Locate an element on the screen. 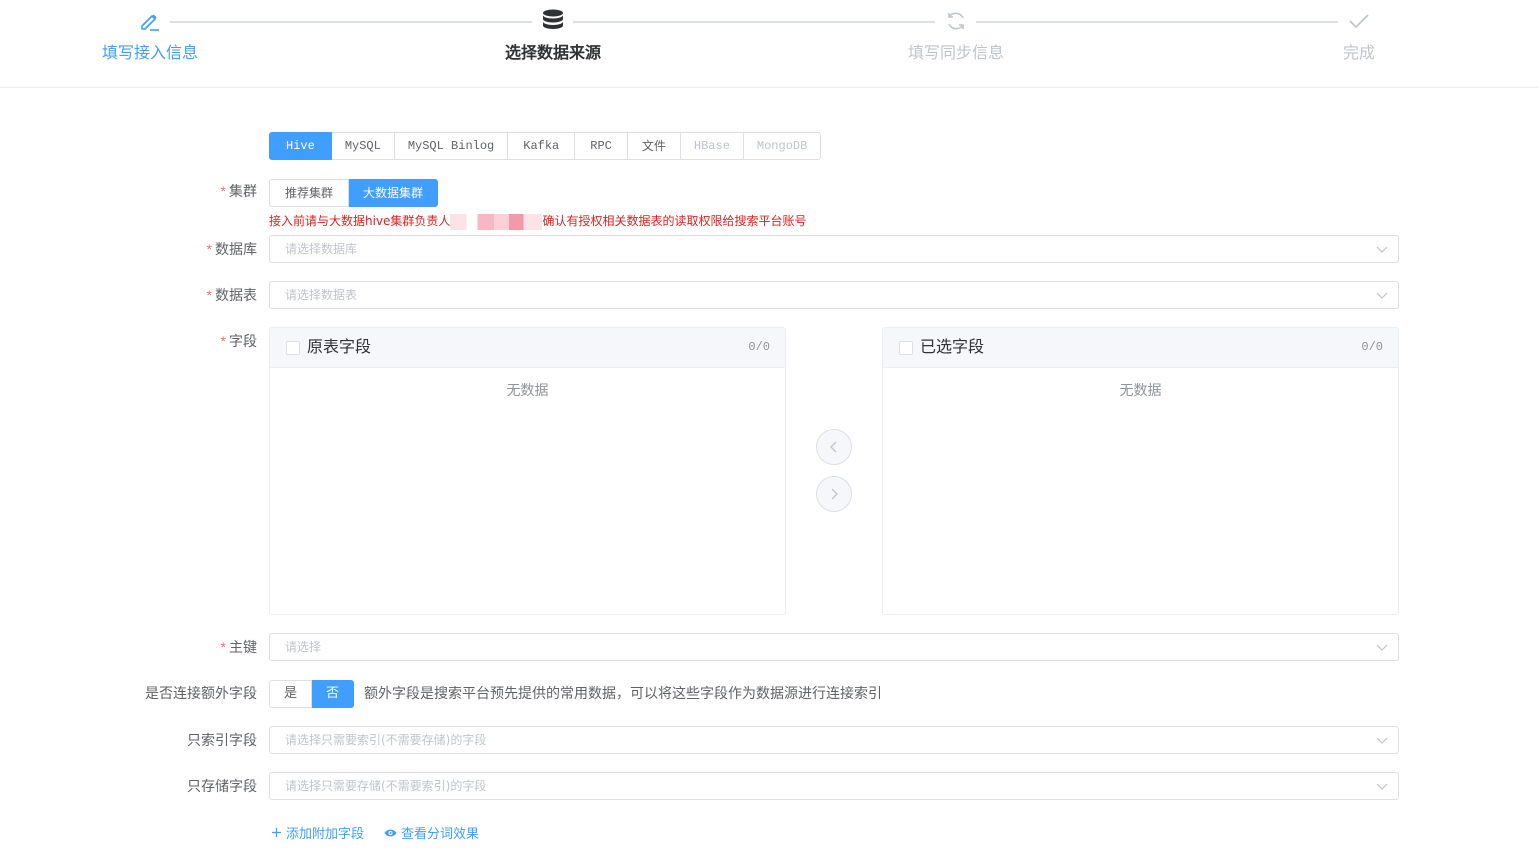 This screenshot has width=1539, height=851. extra-option-yes: 是 is located at coordinates (291, 694).